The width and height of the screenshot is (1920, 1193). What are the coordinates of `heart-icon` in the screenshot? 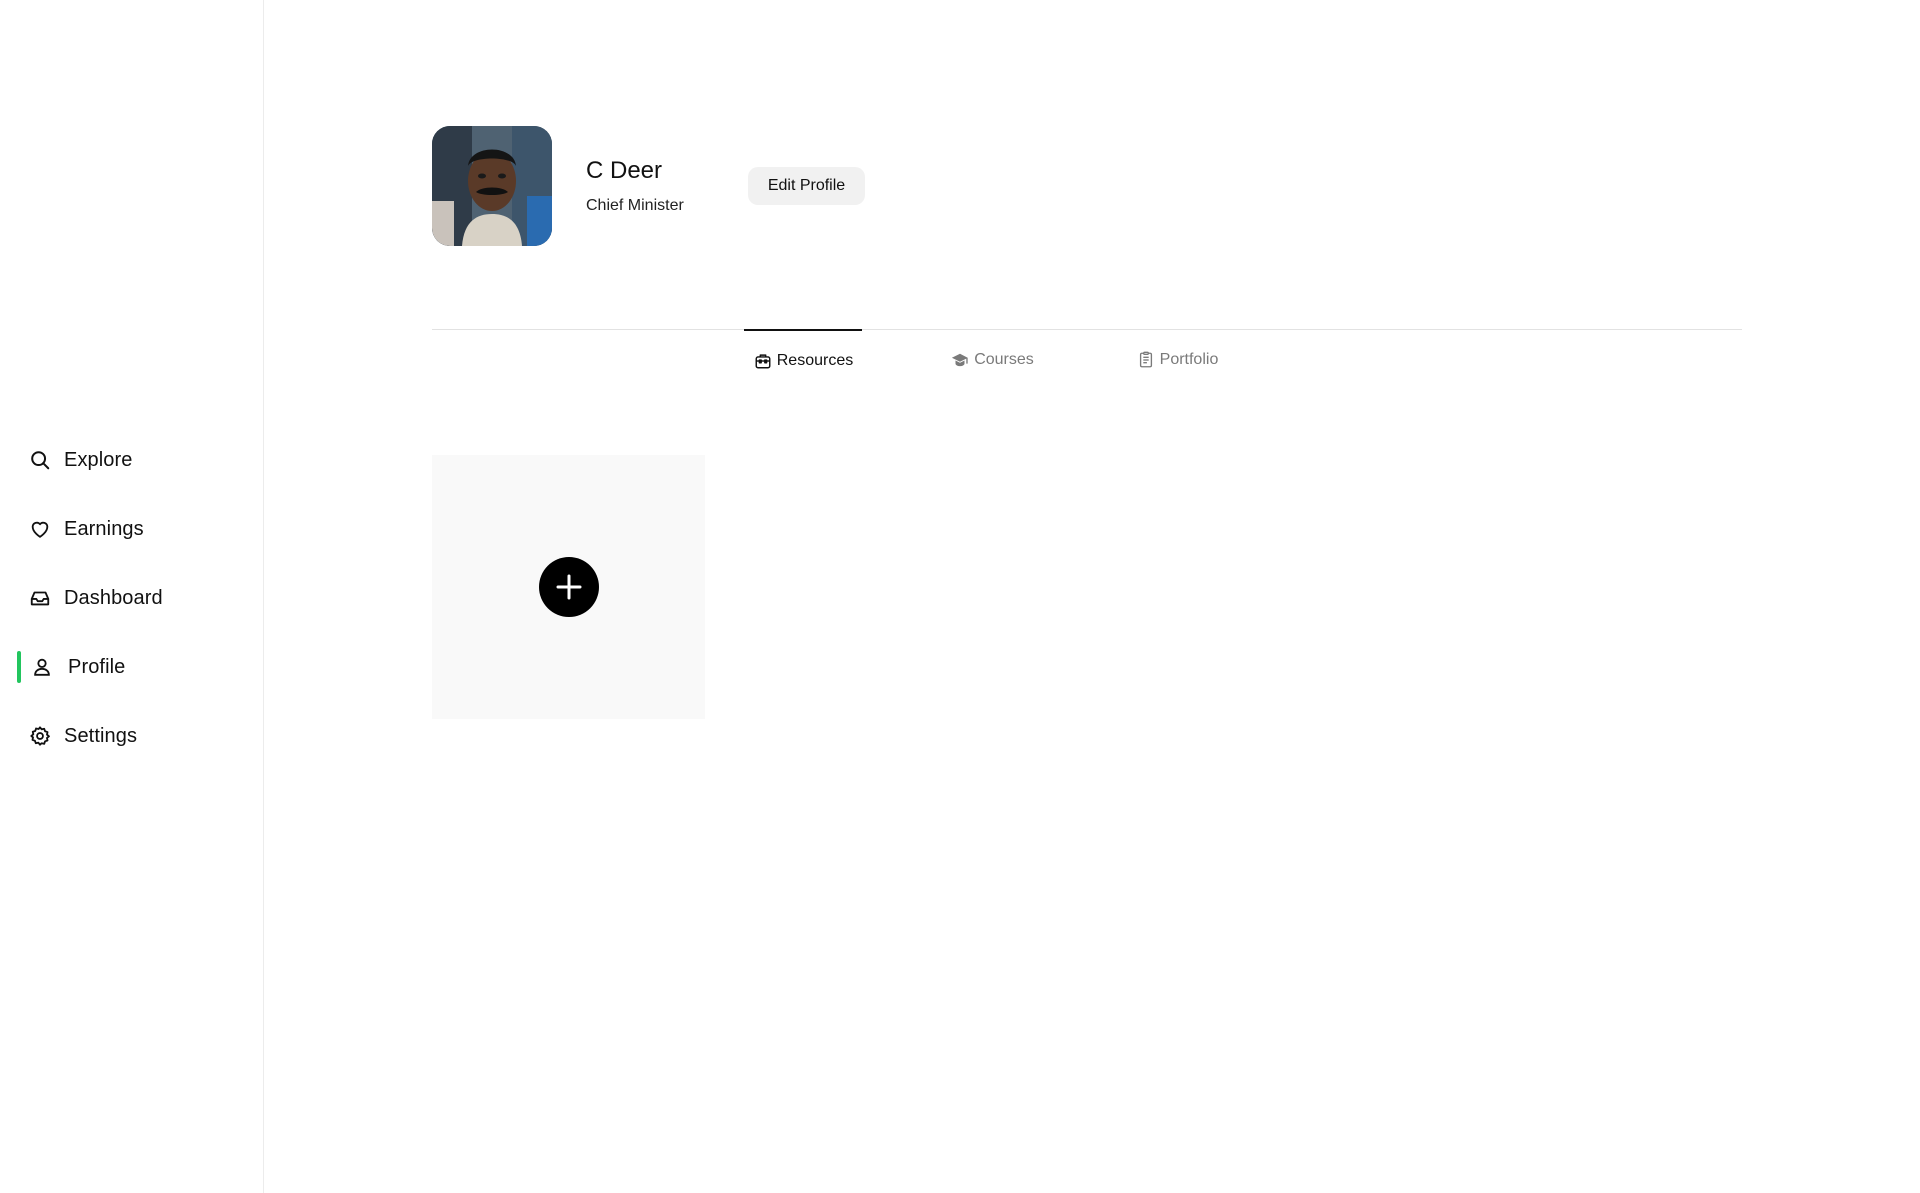 It's located at (40, 529).